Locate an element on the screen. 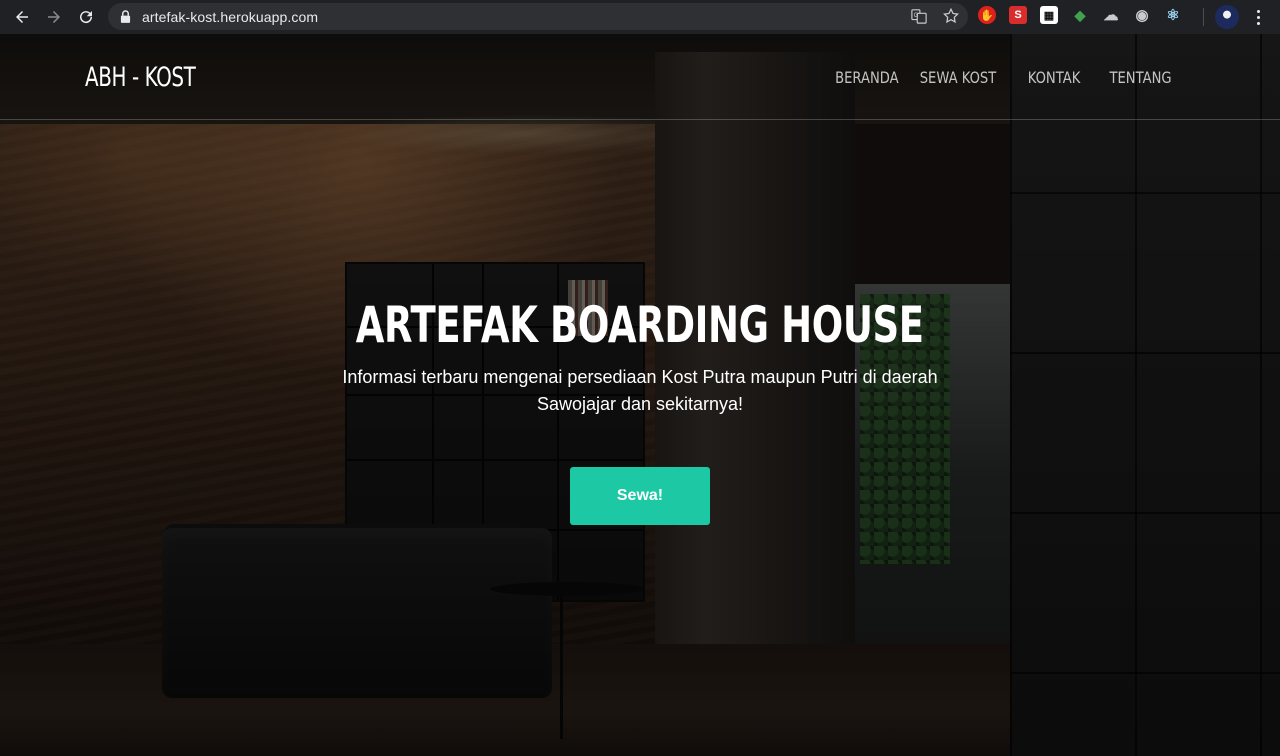 The height and width of the screenshot is (756, 1280). address-bar: artefak-kost.herokuapp.com G is located at coordinates (538, 16).